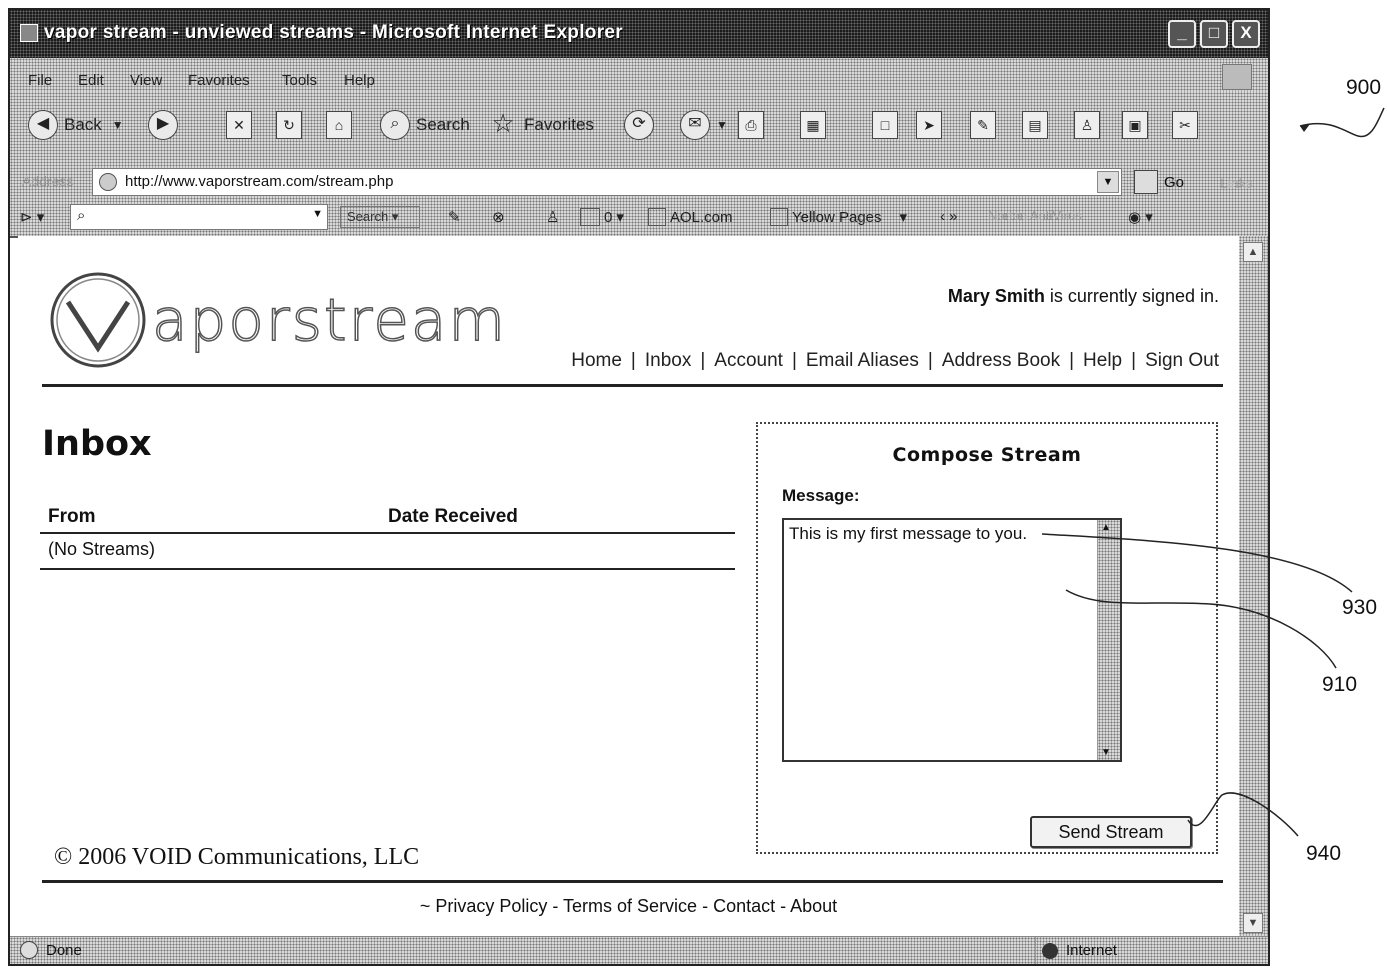 This screenshot has width=1387, height=969. Describe the element at coordinates (1236, 183) in the screenshot. I see `links-label: Links` at that location.